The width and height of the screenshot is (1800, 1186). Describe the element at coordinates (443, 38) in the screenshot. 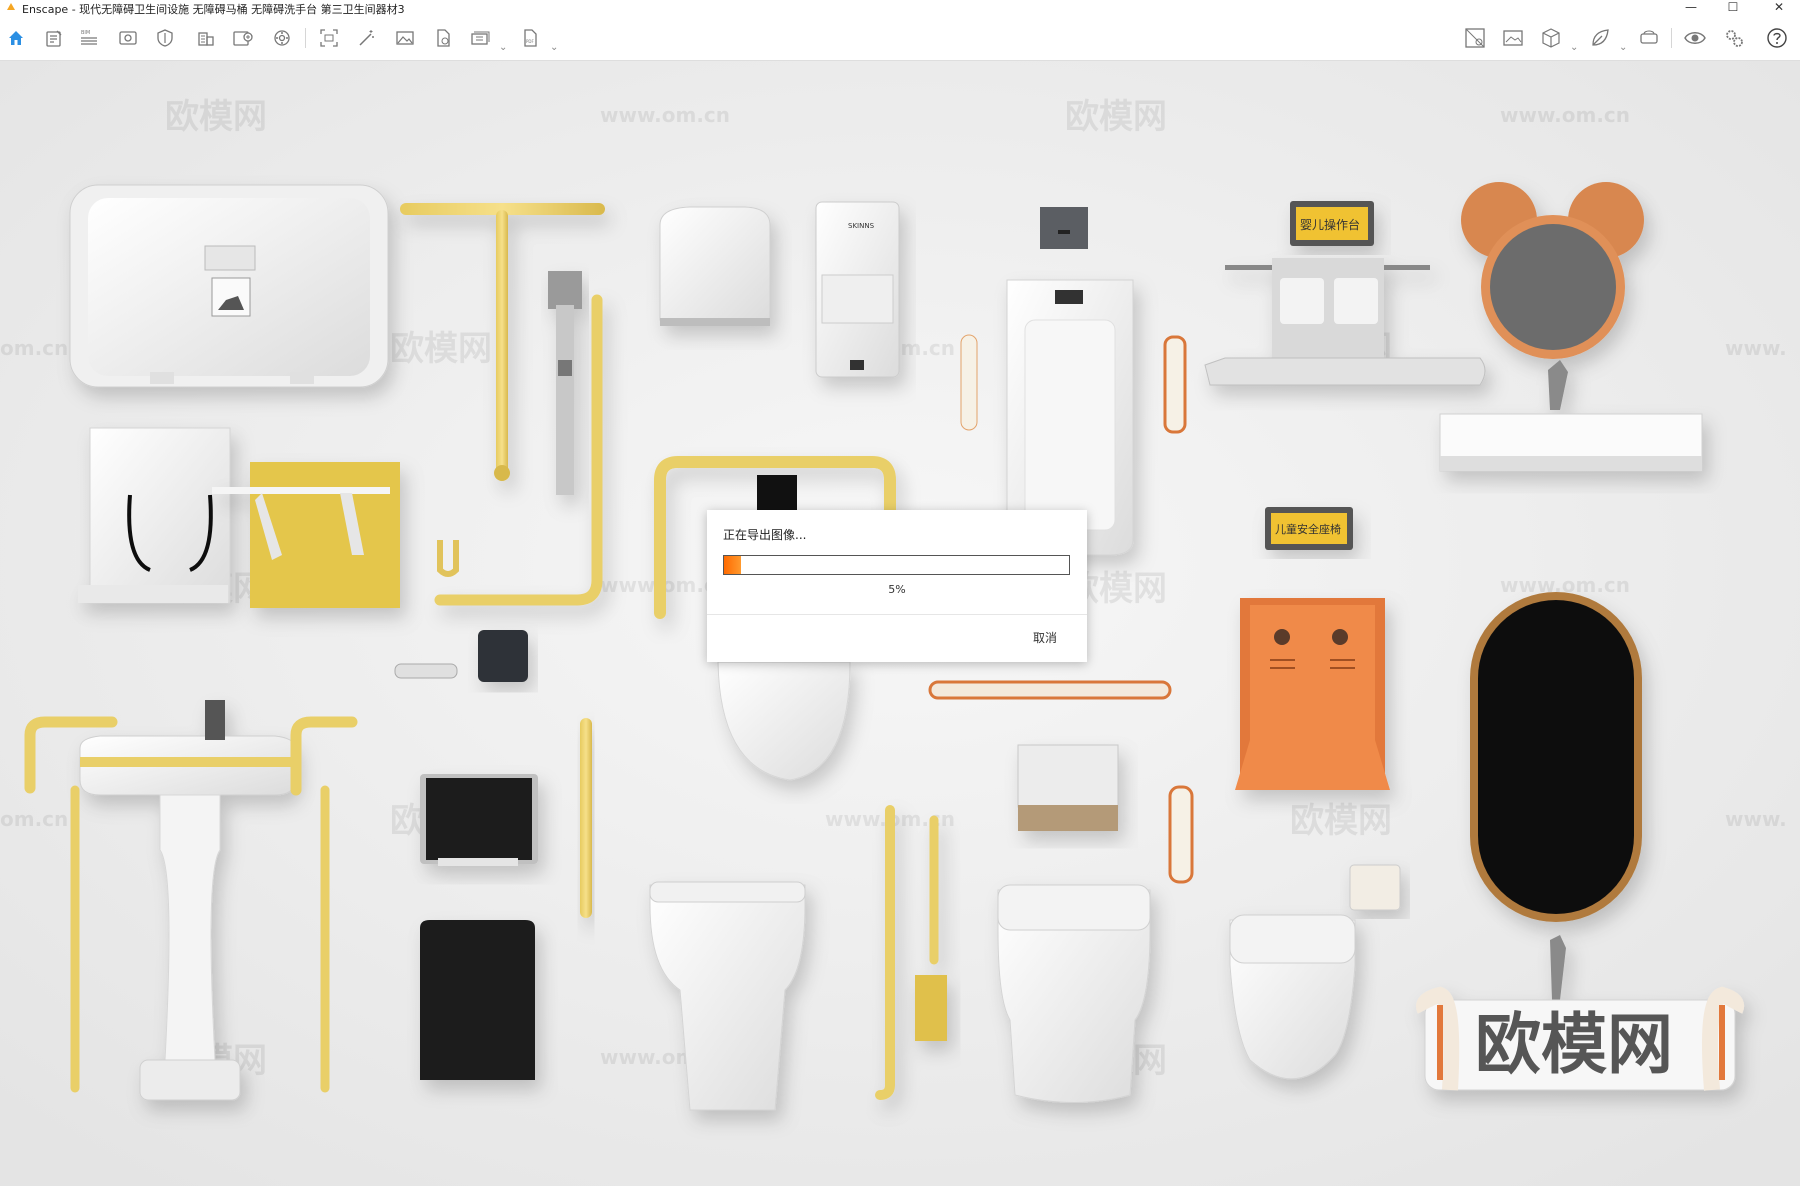

I see `export-file-icon` at that location.